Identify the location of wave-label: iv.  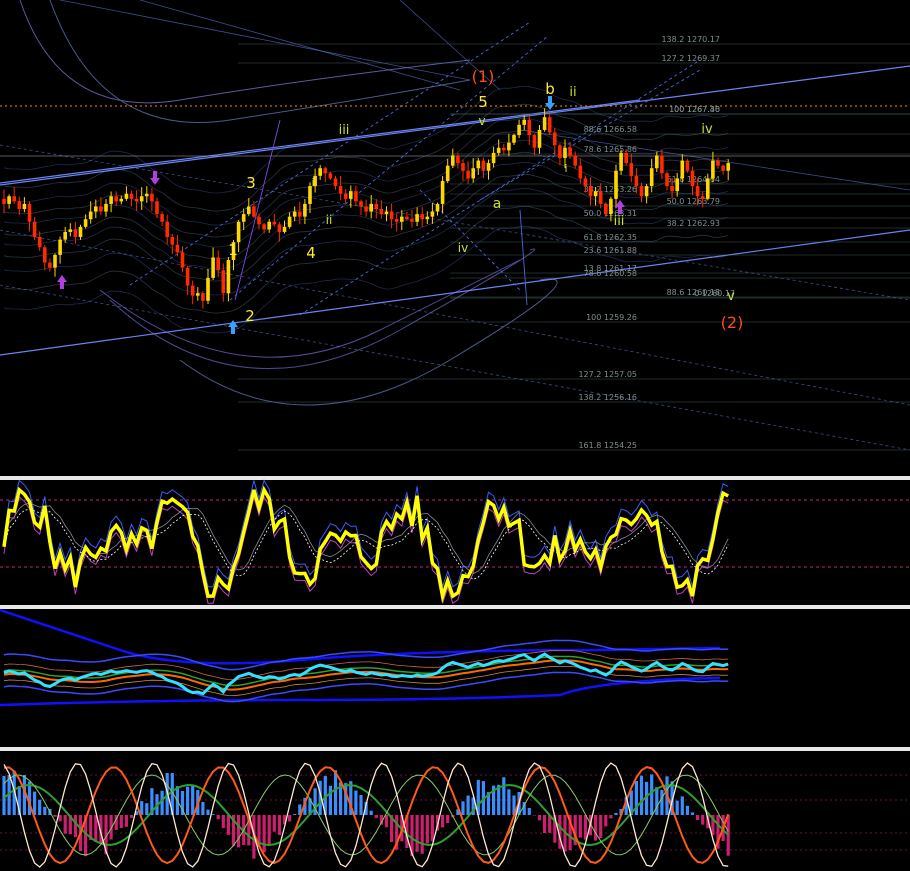
(463, 248).